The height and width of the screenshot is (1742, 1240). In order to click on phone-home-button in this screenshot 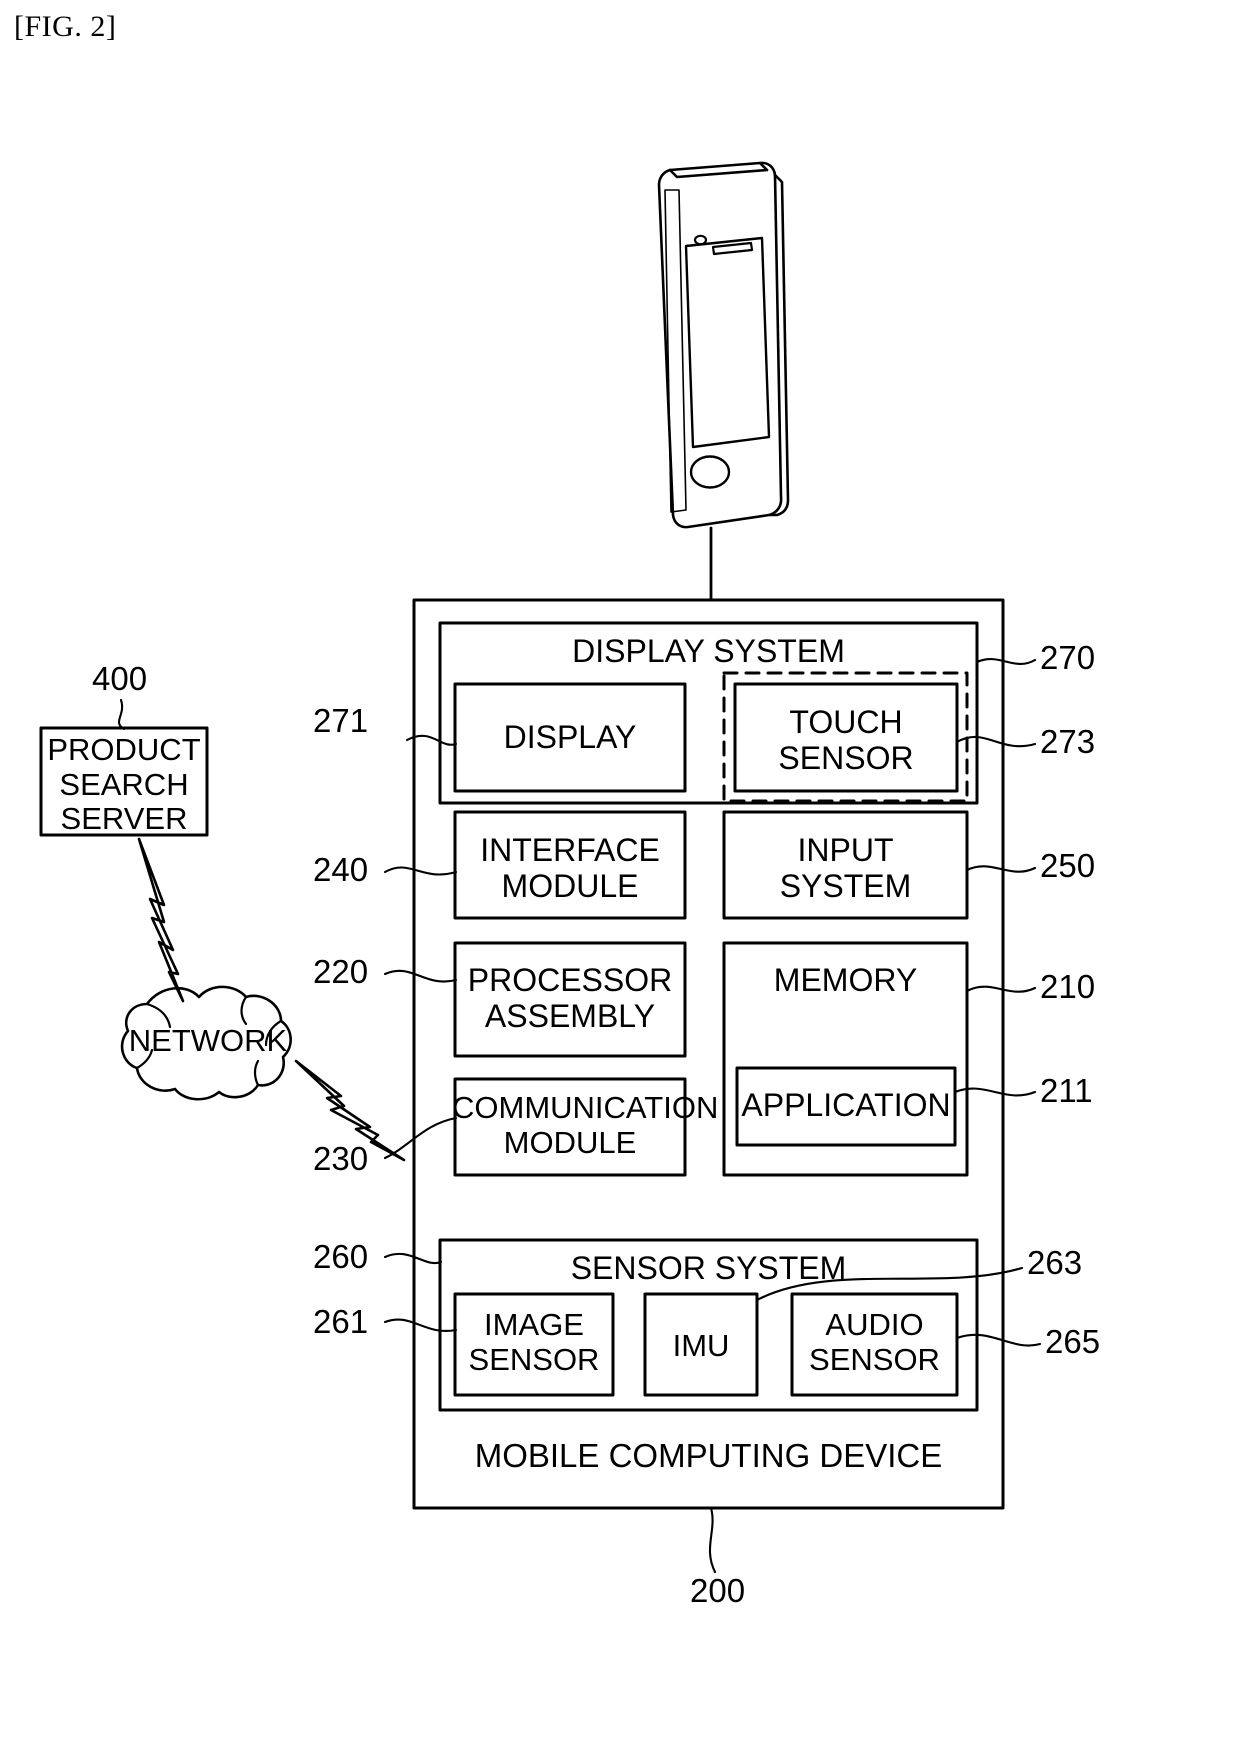, I will do `click(710, 472)`.